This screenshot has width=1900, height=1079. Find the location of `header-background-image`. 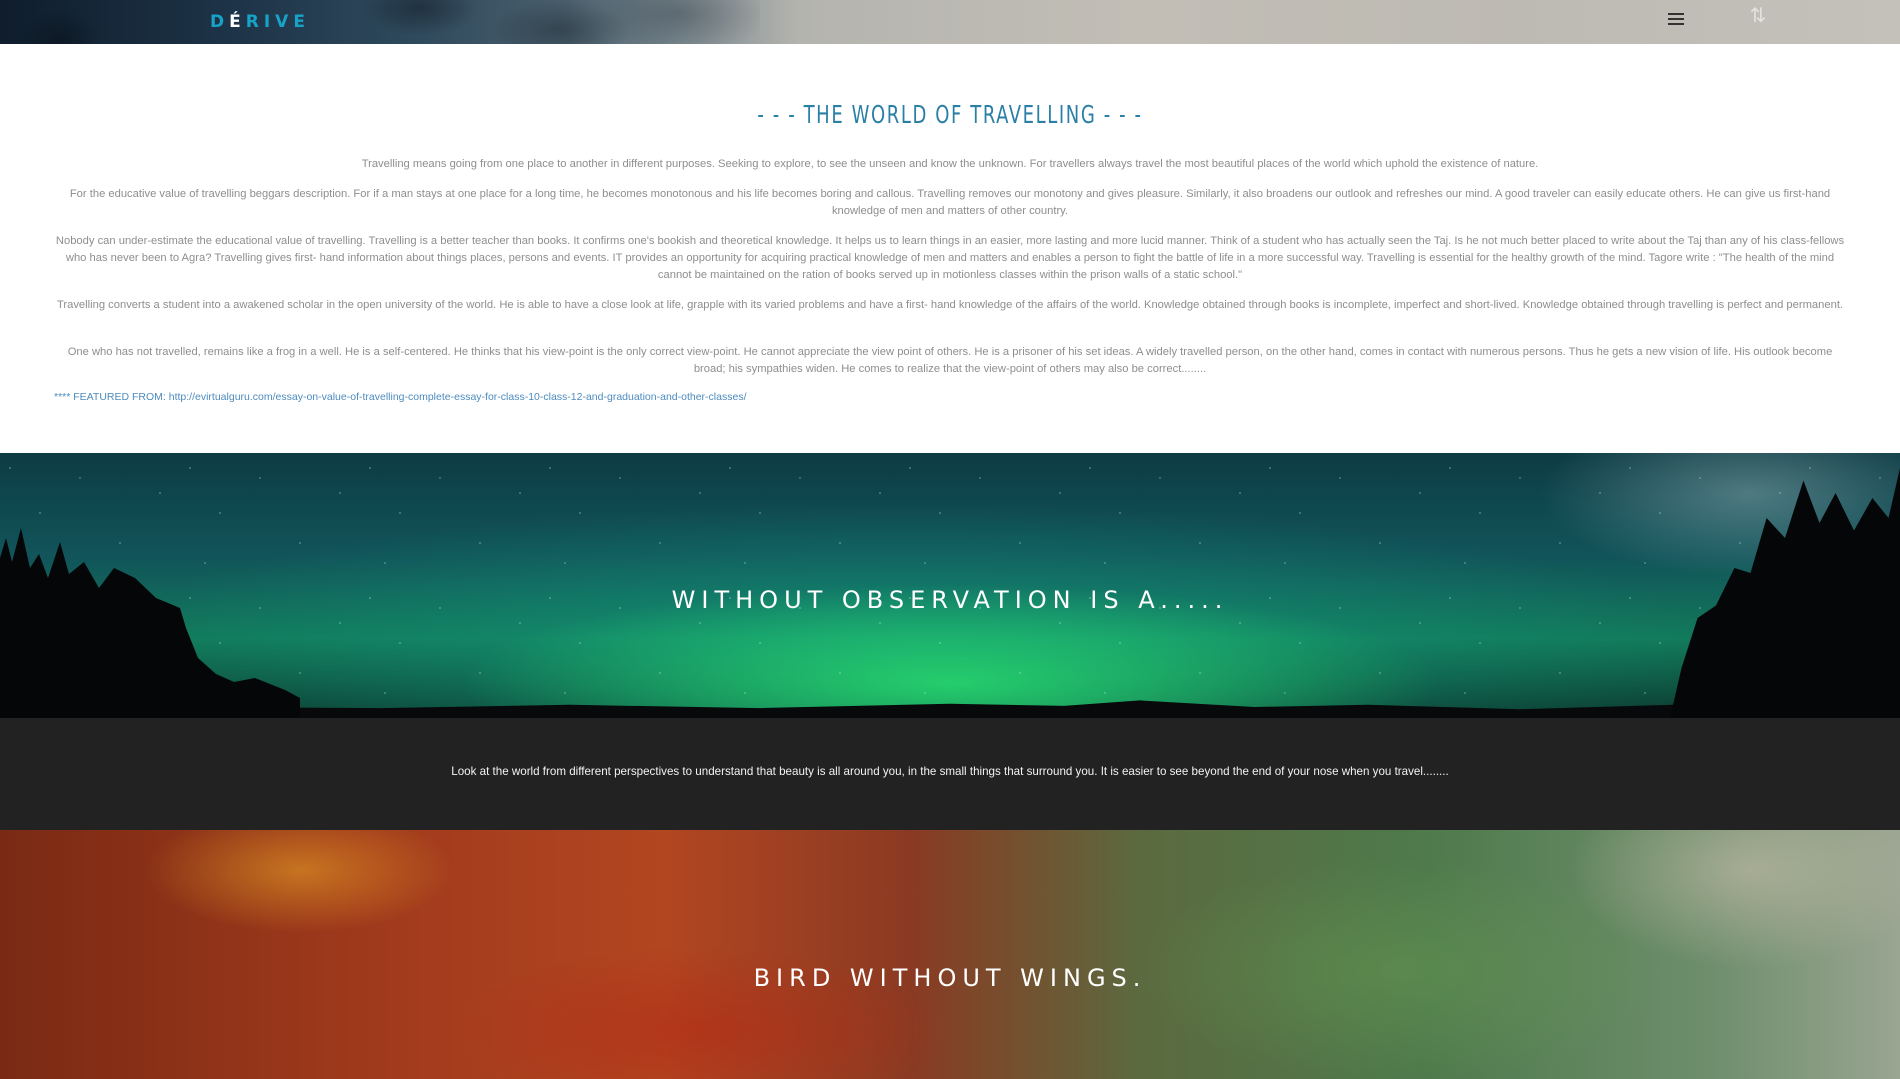

header-background-image is located at coordinates (380, 22).